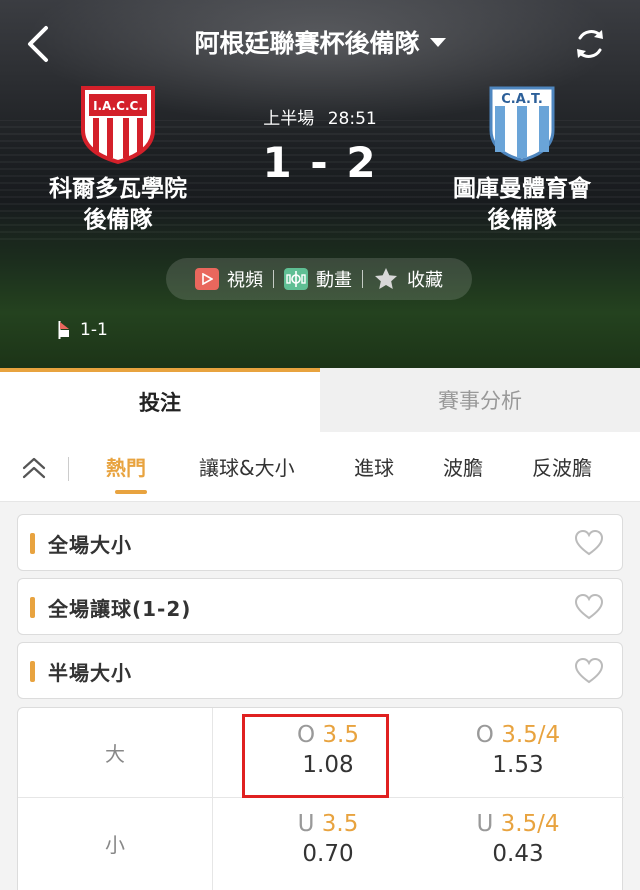 The height and width of the screenshot is (890, 640). Describe the element at coordinates (328, 750) in the screenshot. I see `odds-cell-over-1: O 3.5 1.08` at that location.